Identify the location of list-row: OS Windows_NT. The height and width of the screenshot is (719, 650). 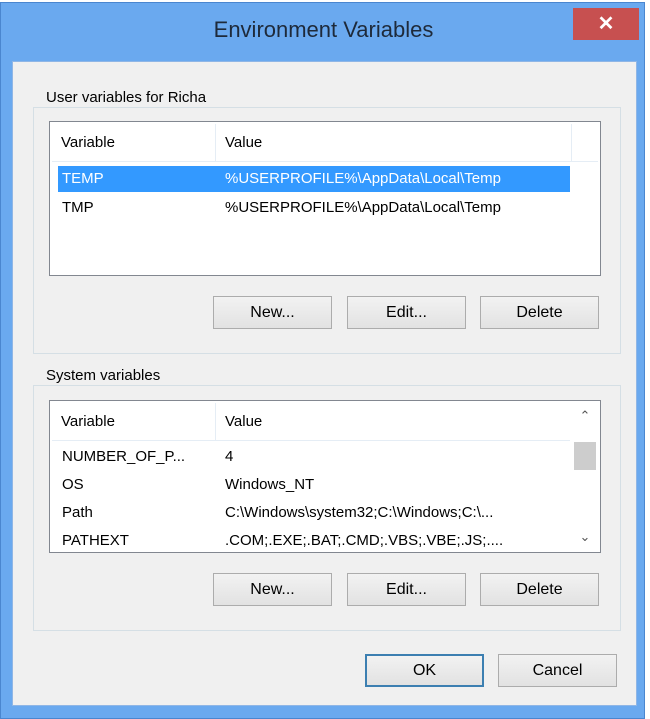
(314, 485).